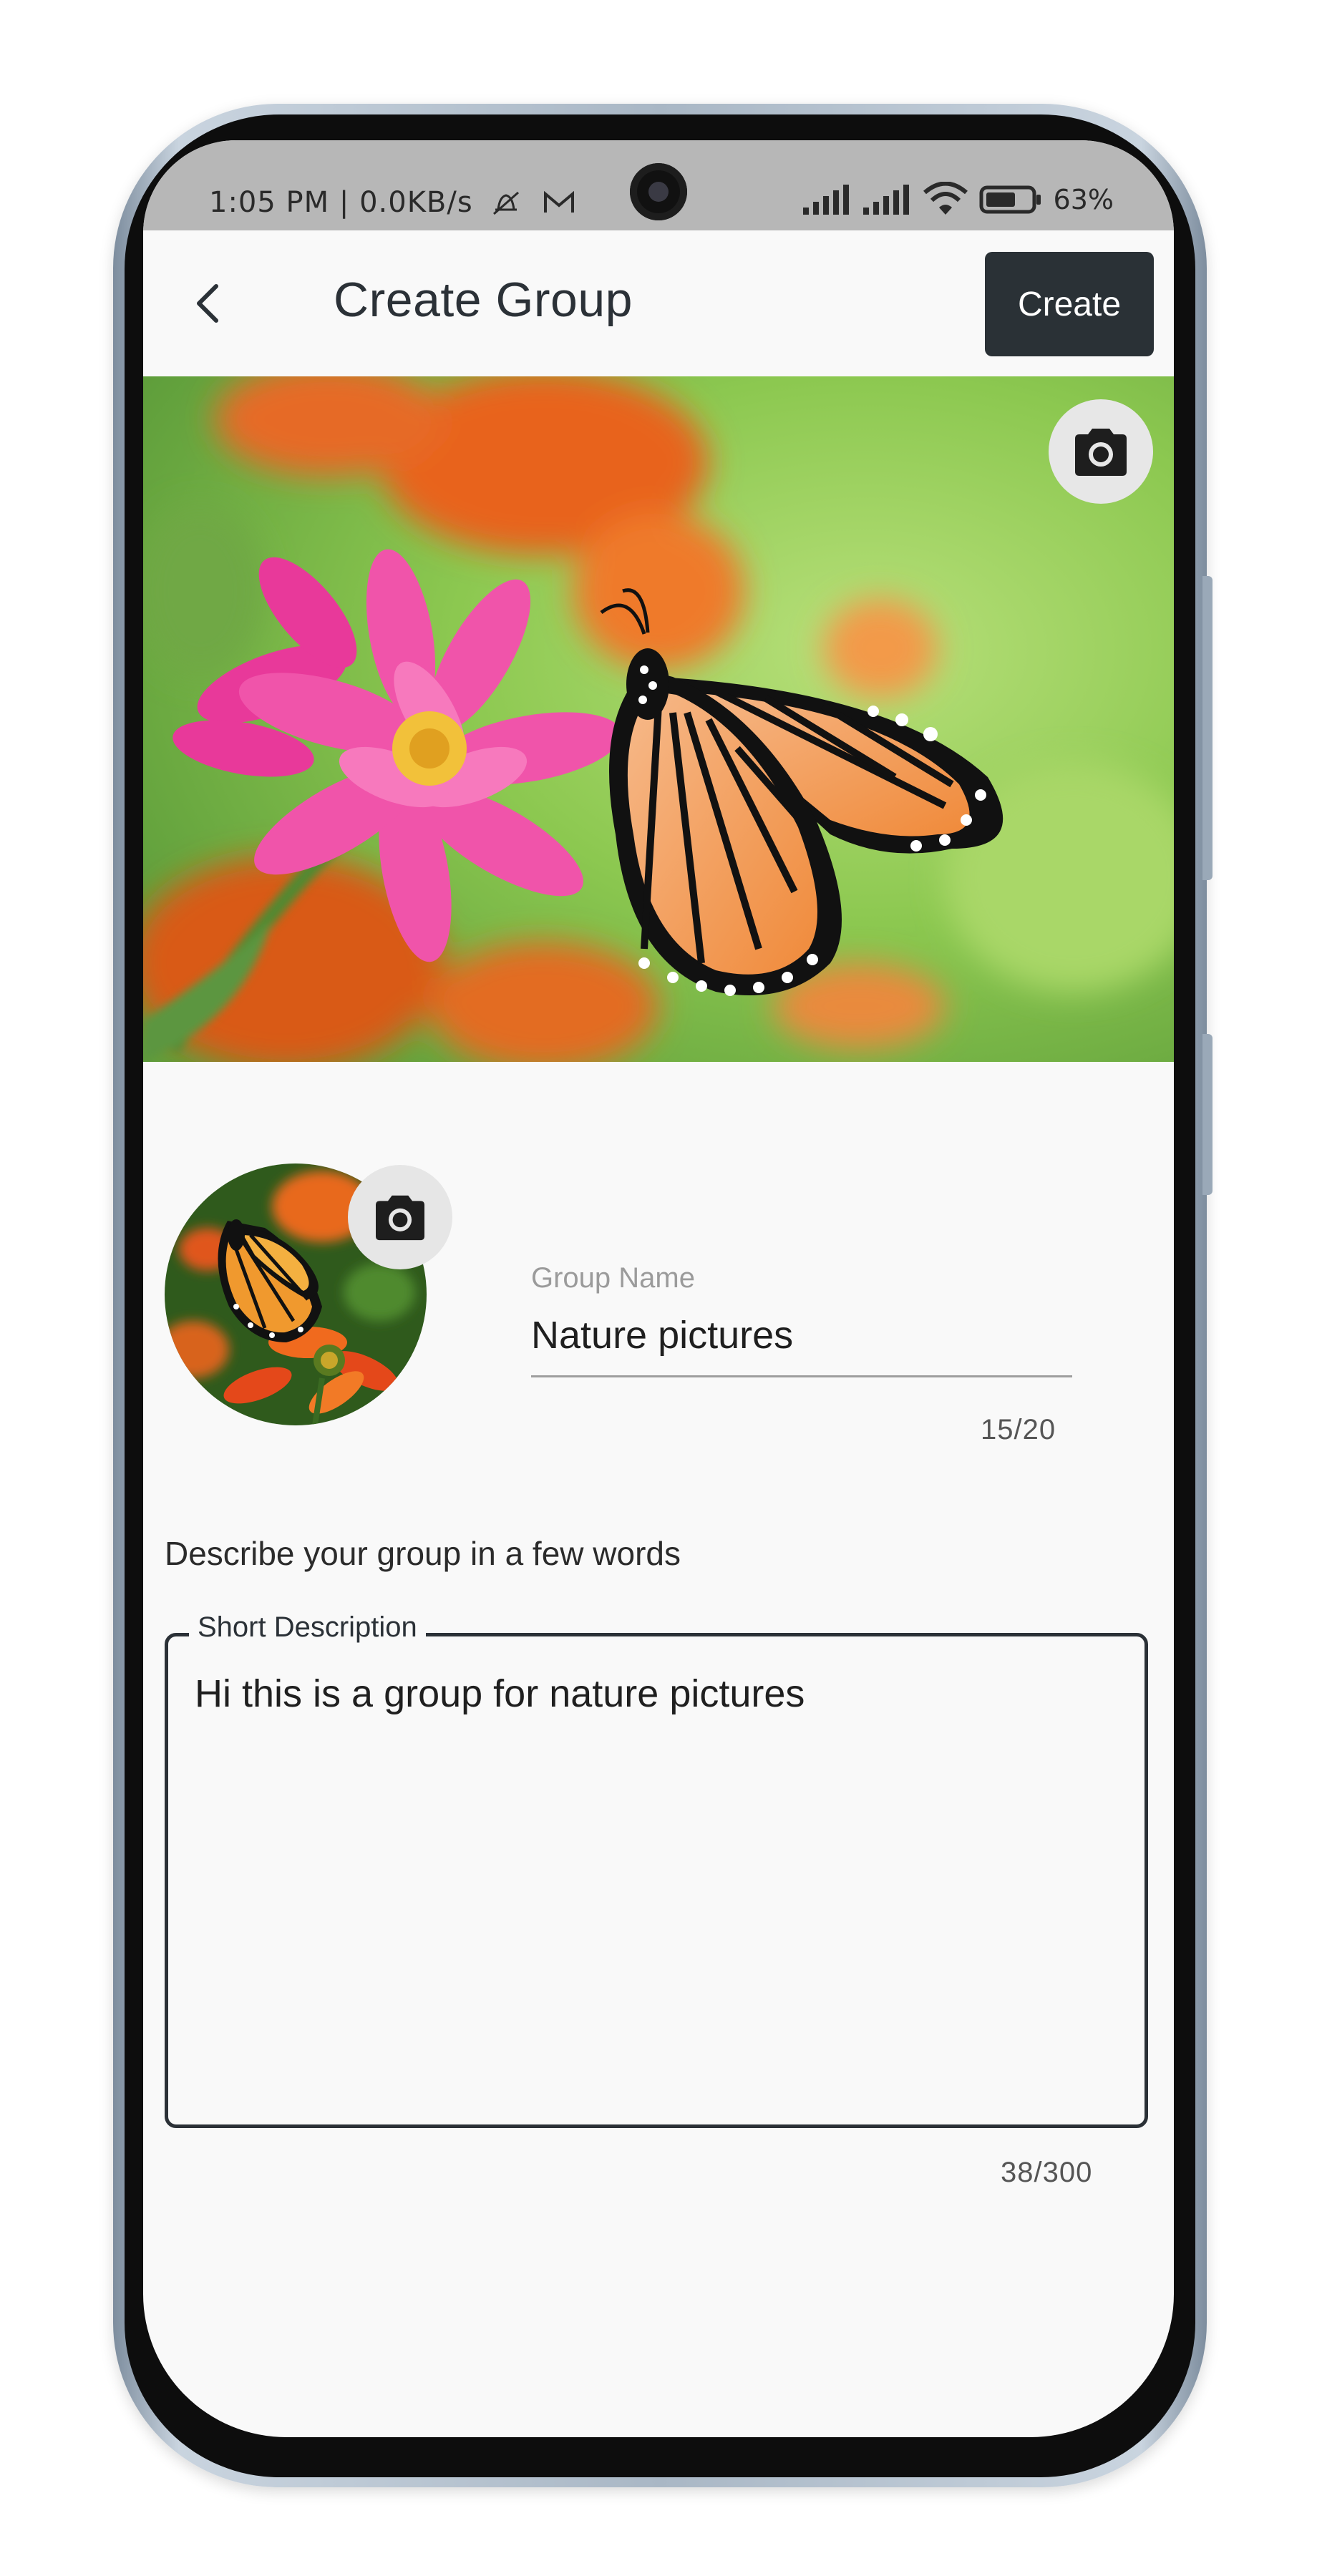 The image size is (1317, 2576). I want to click on group-name-label: Group Name, so click(613, 1278).